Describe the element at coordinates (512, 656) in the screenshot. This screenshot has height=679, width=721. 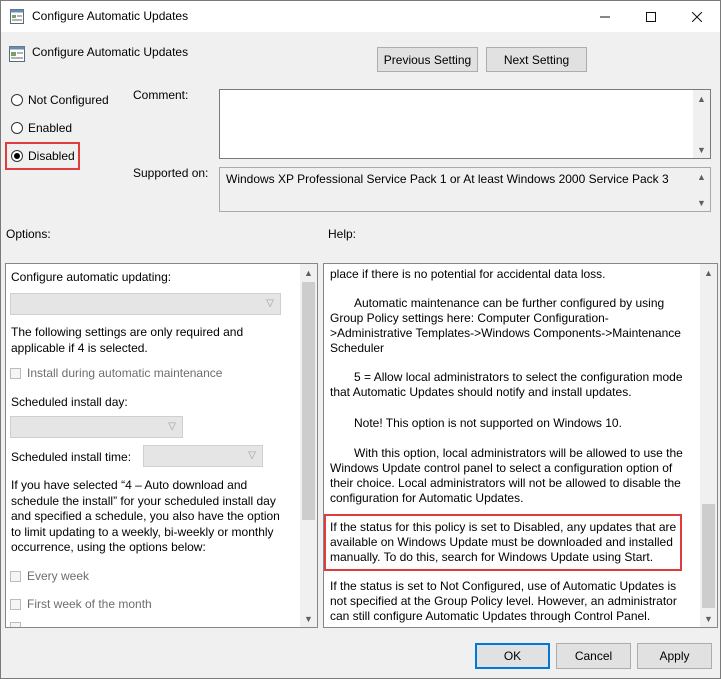
I see `ok-button: OK` at that location.